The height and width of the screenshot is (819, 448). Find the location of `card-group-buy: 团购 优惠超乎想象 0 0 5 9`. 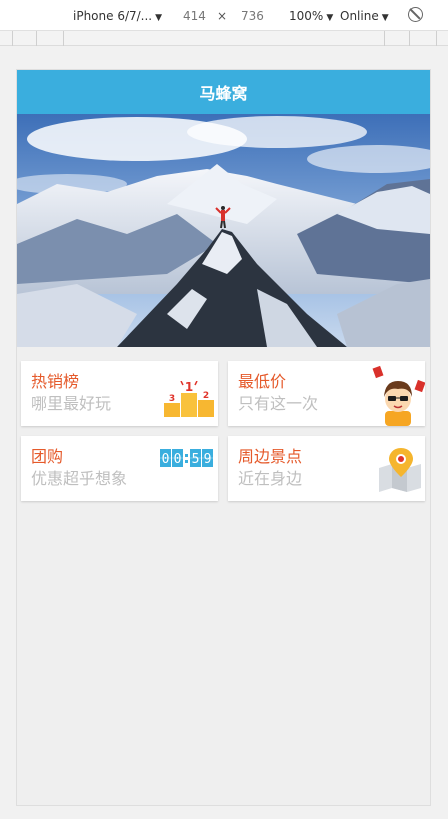

card-group-buy: 团购 优惠超乎想象 0 0 5 9 is located at coordinates (119, 468).